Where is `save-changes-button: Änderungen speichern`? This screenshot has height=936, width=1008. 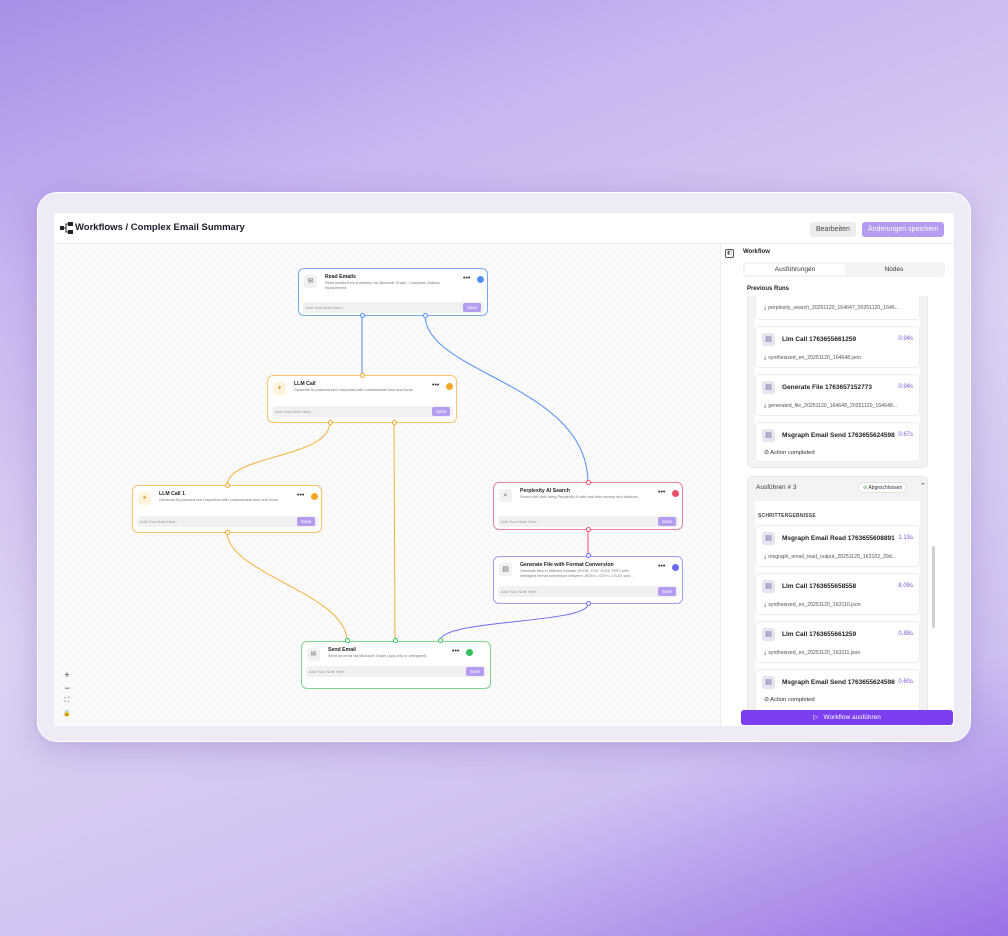 save-changes-button: Änderungen speichern is located at coordinates (903, 229).